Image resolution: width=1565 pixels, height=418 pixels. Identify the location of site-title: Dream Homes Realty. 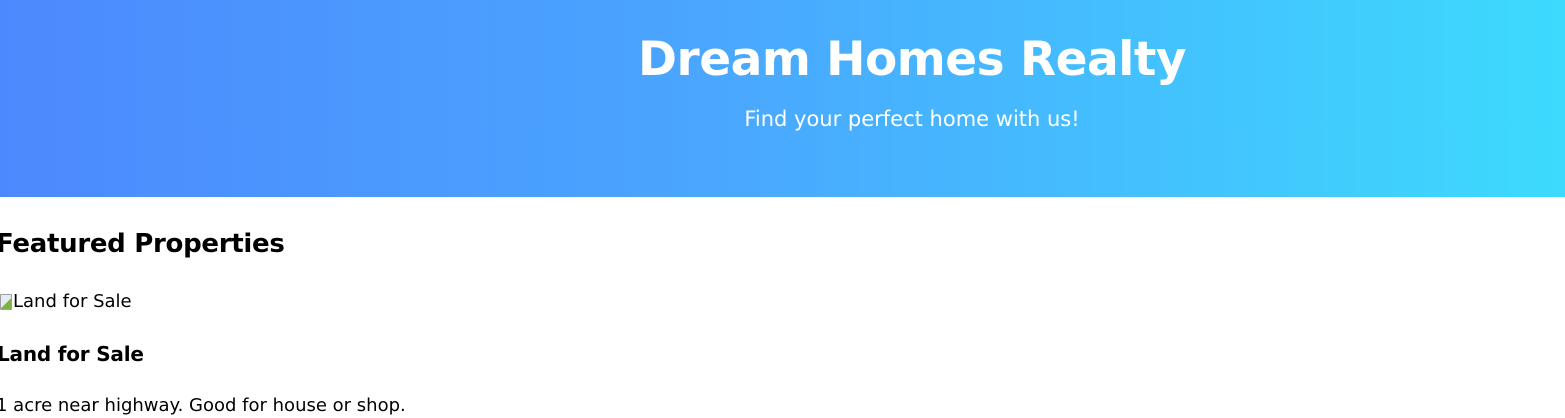
(912, 59).